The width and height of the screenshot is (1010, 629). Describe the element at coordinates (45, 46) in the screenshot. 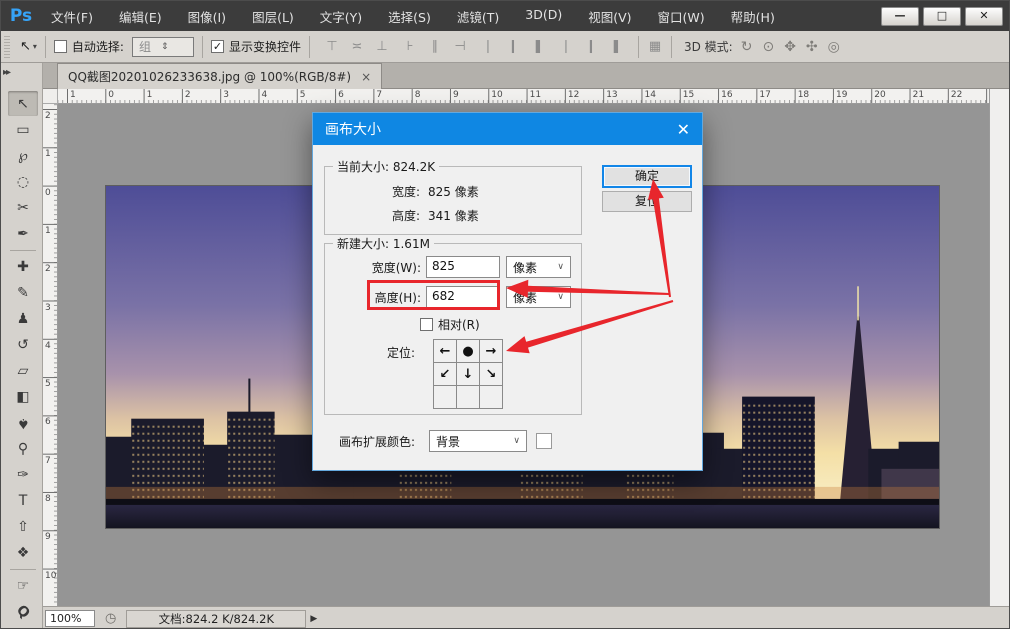

I see `separator` at that location.